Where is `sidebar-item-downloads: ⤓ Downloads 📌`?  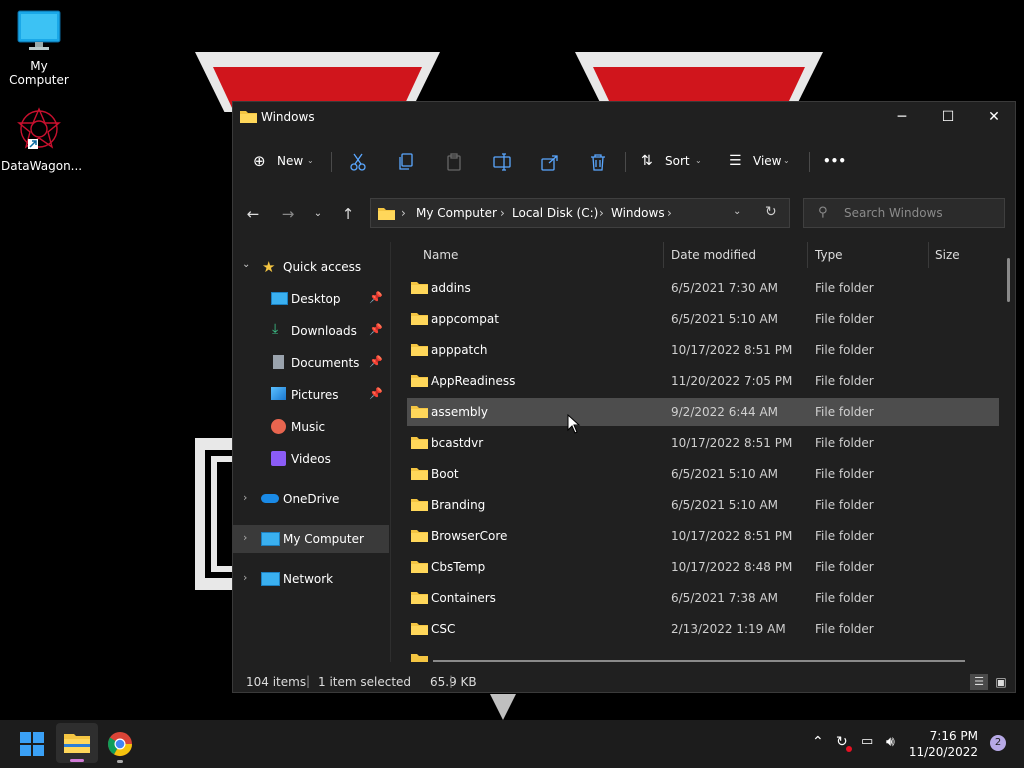 sidebar-item-downloads: ⤓ Downloads 📌 is located at coordinates (311, 331).